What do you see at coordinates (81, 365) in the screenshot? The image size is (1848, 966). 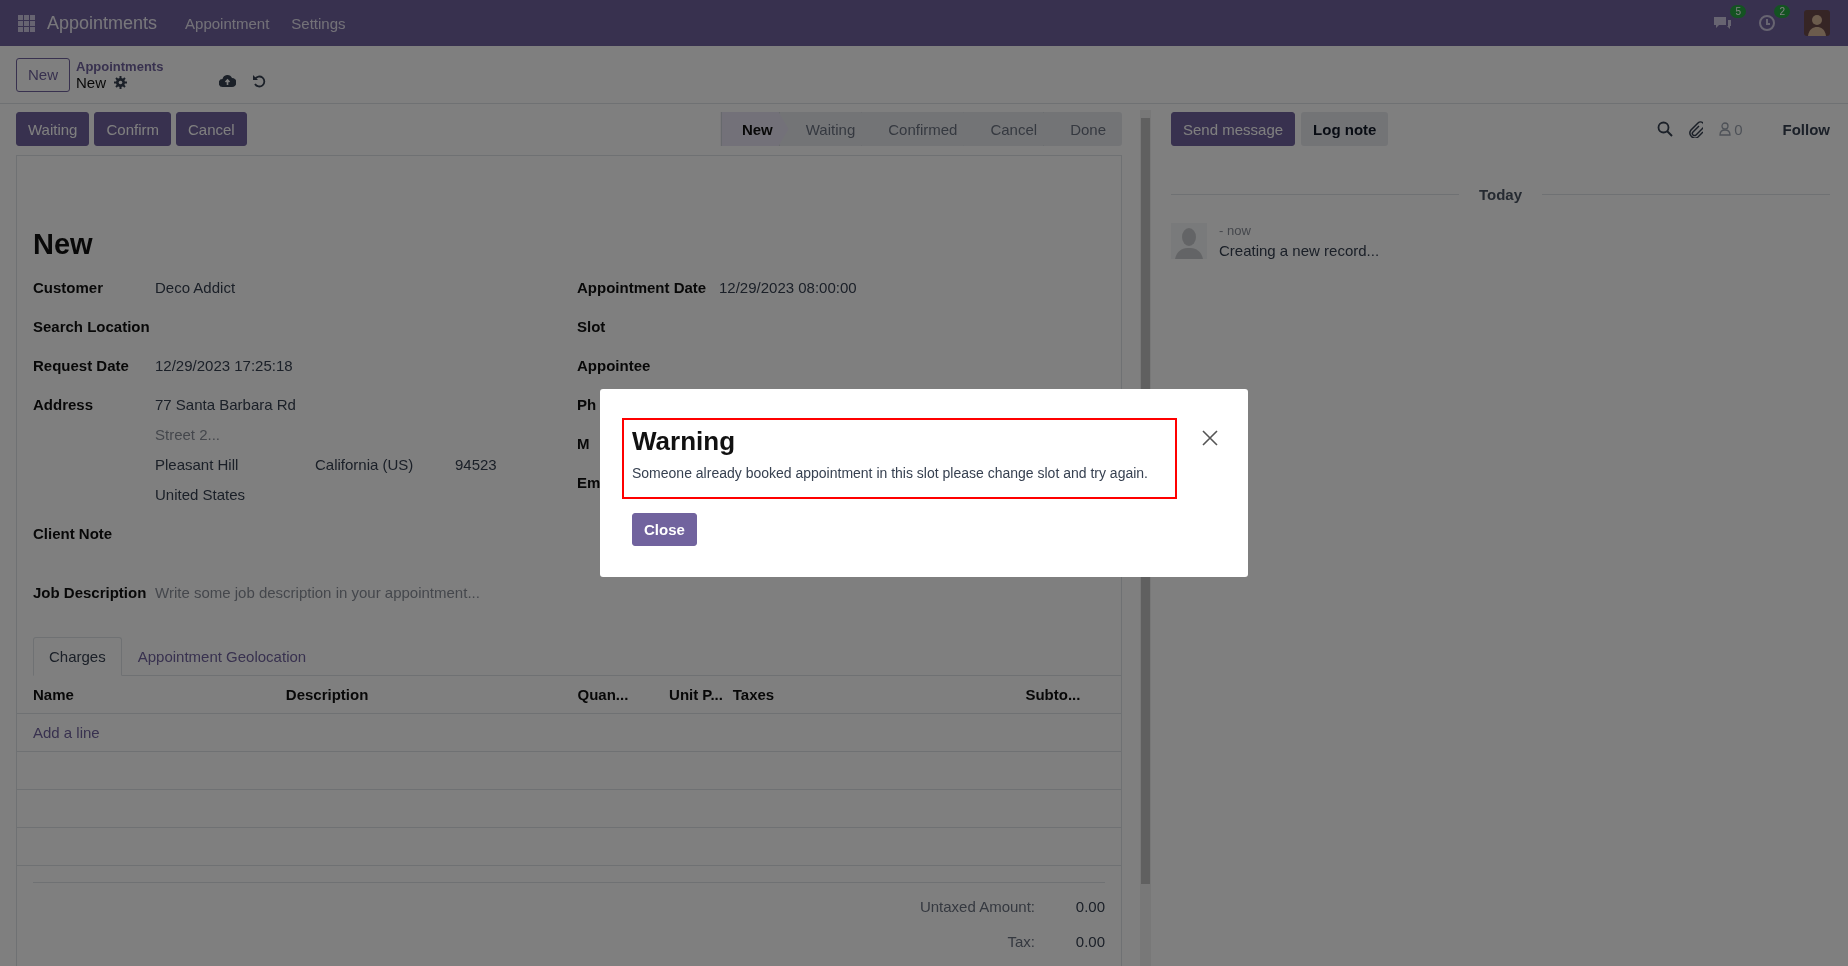 I see `field-label: Request Date` at bounding box center [81, 365].